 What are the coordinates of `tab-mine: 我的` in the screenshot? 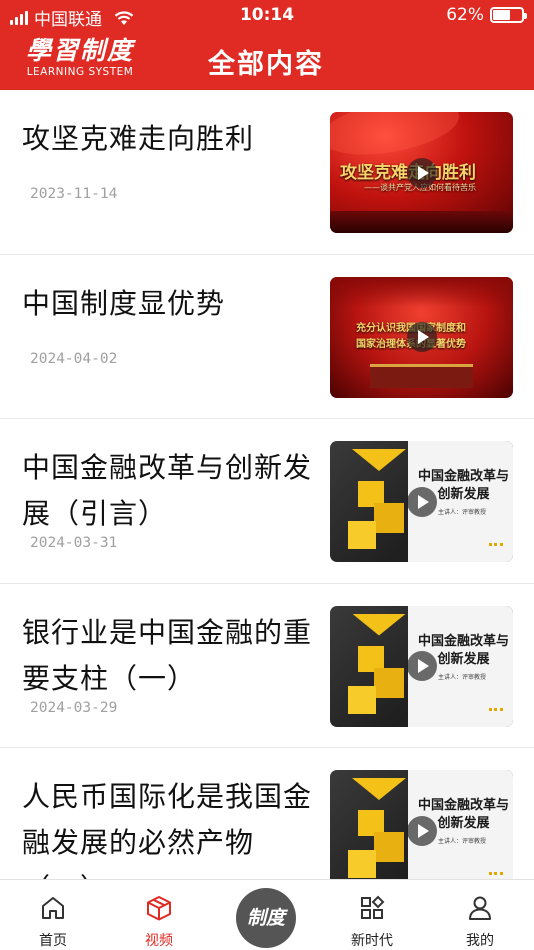 It's located at (480, 915).